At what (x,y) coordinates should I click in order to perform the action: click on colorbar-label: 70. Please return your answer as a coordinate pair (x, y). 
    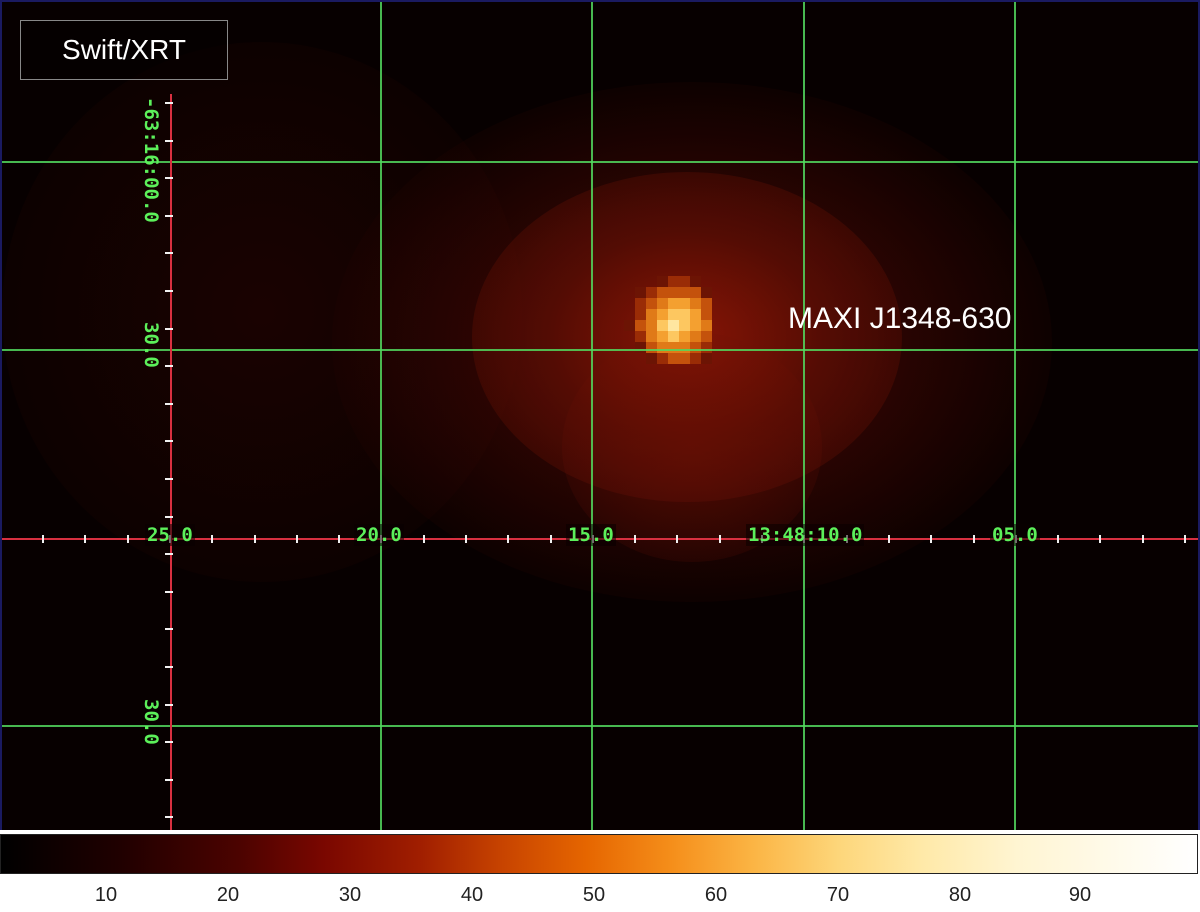
    Looking at the image, I should click on (838, 895).